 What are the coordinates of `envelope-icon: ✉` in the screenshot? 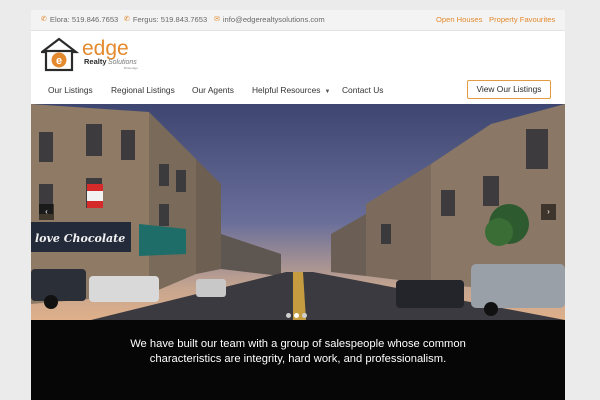 It's located at (217, 19).